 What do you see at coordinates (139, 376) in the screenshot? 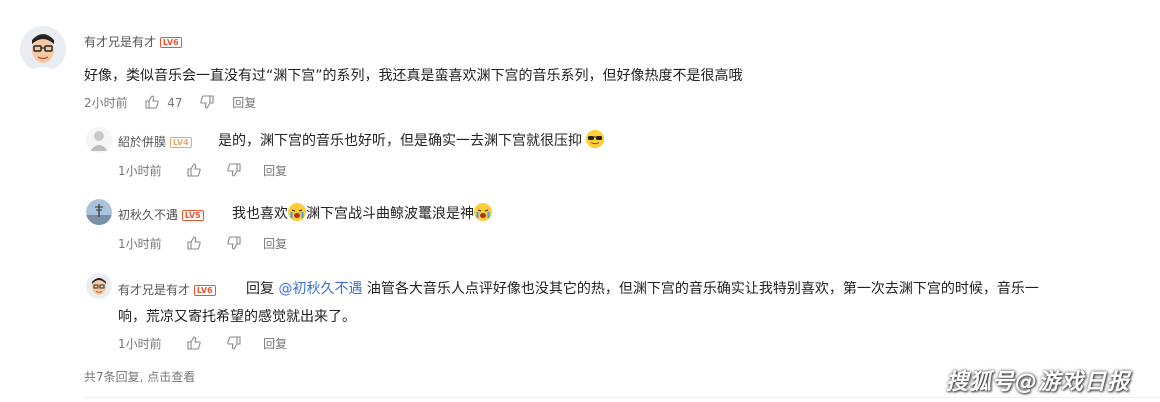
I see `view-all-replies-link: 共7条回复, 点击查看` at bounding box center [139, 376].